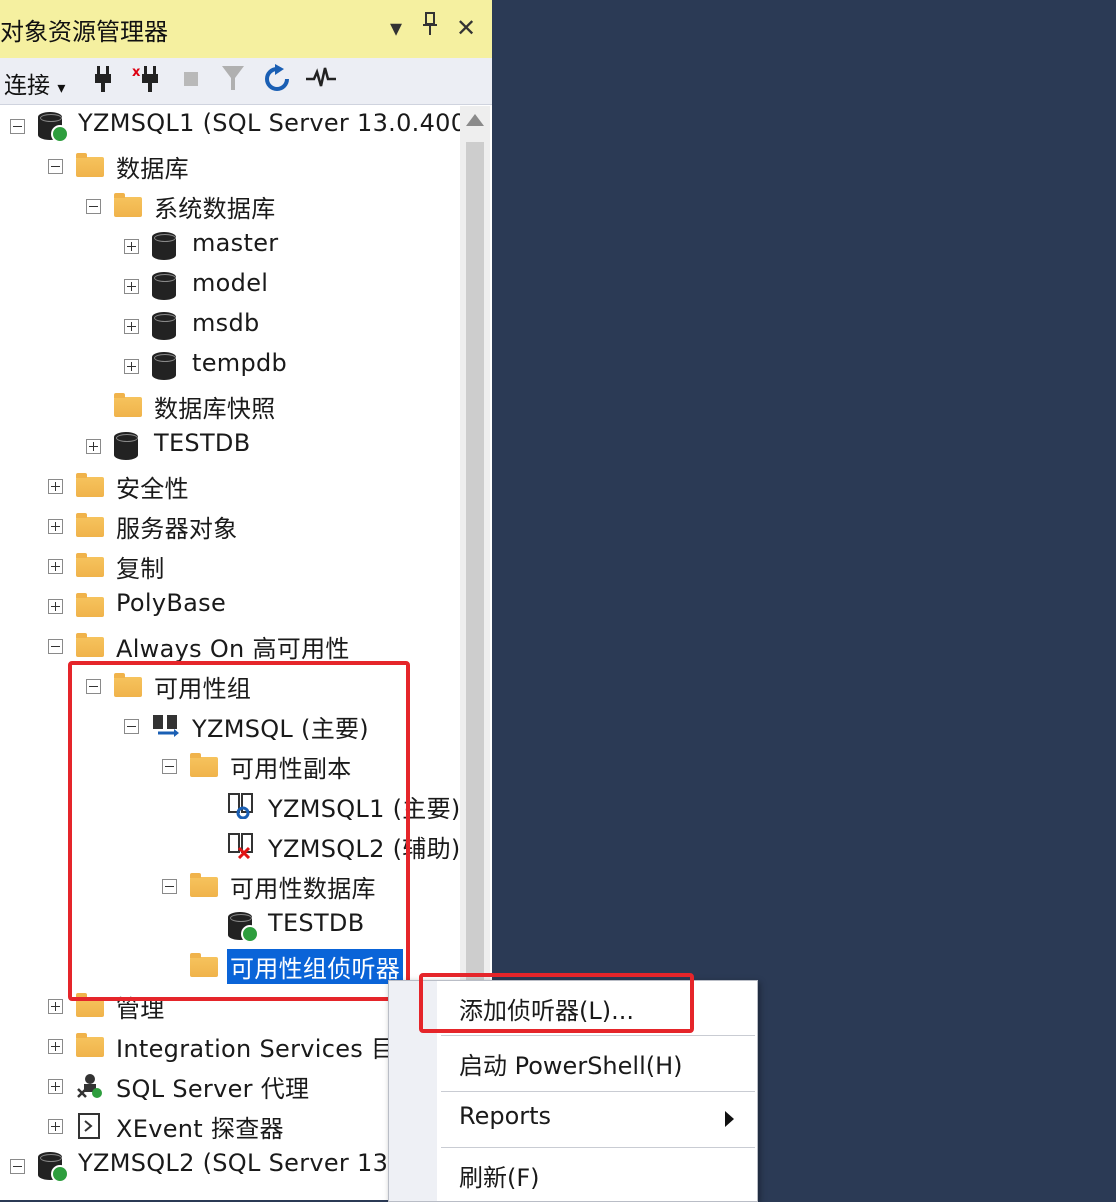 This screenshot has width=1116, height=1202. I want to click on tree-node-label: 可用性组, so click(203, 689).